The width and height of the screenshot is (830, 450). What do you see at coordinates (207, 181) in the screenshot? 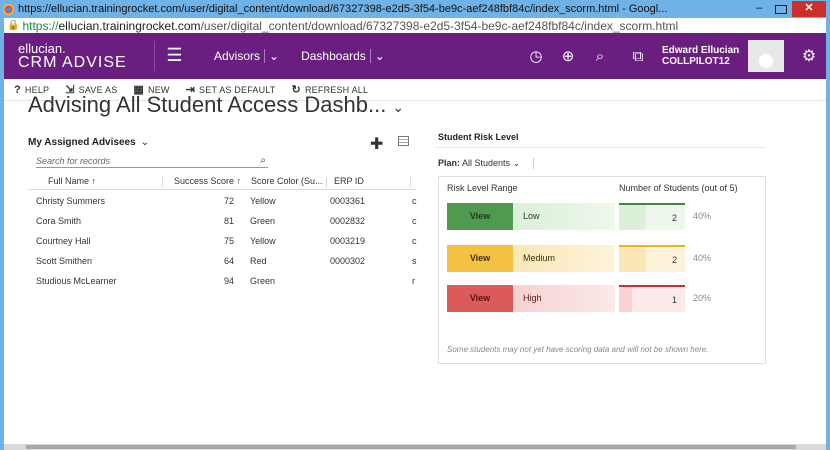
I see `column-success-score: Success Score ↑` at bounding box center [207, 181].